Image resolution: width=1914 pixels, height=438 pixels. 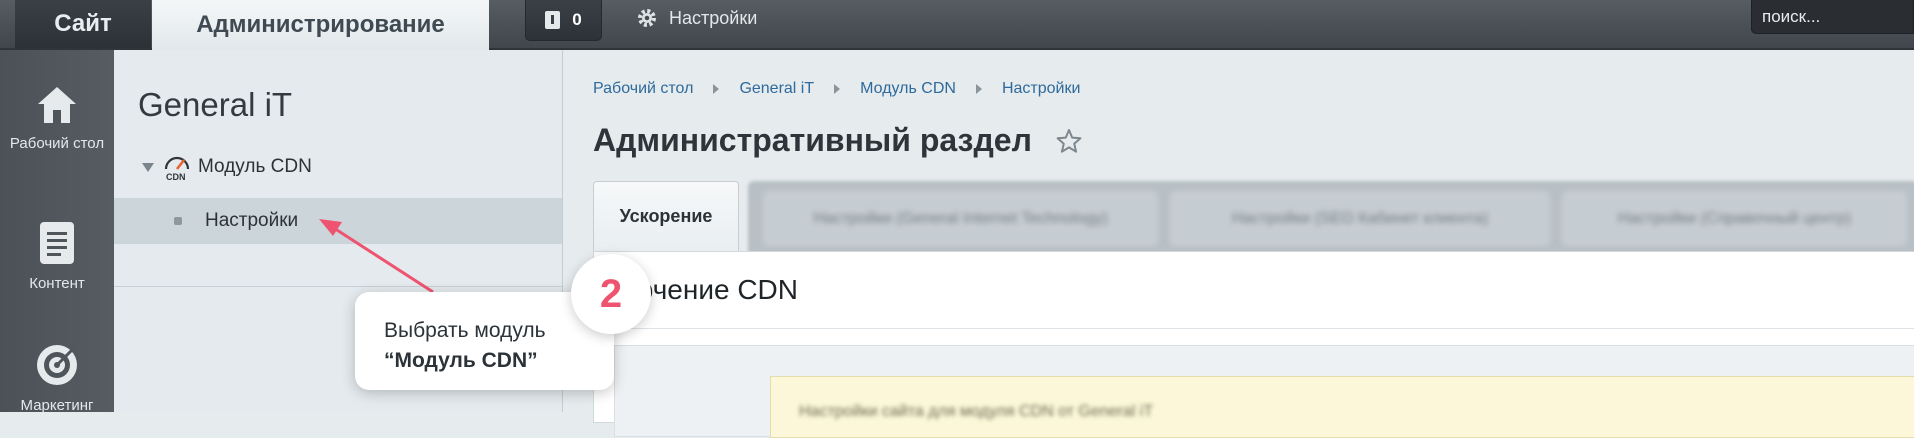 What do you see at coordinates (338, 167) in the screenshot?
I see `tree-item-cdn-module: CDN Модуль CDN` at bounding box center [338, 167].